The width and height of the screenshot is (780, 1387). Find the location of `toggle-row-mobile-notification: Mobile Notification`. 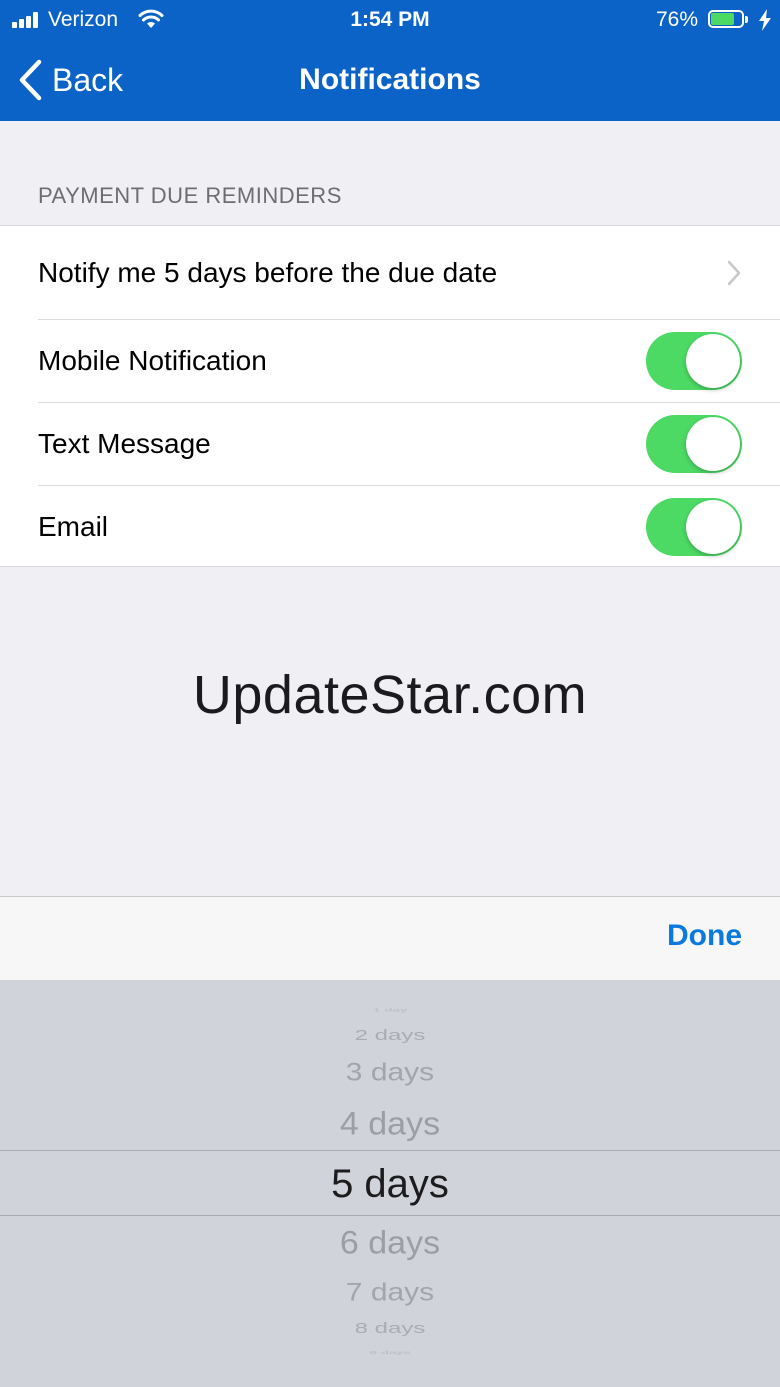

toggle-row-mobile-notification: Mobile Notification is located at coordinates (390, 361).